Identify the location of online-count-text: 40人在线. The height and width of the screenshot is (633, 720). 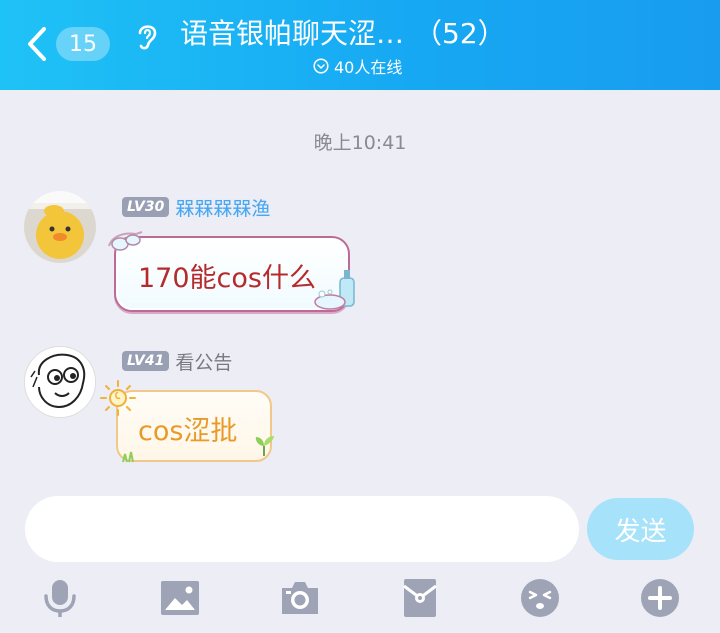
(368, 67).